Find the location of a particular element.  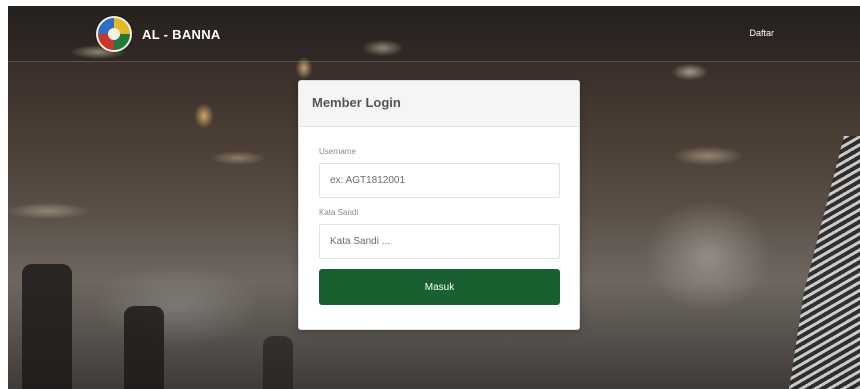

al-banna-logo-icon is located at coordinates (114, 34).